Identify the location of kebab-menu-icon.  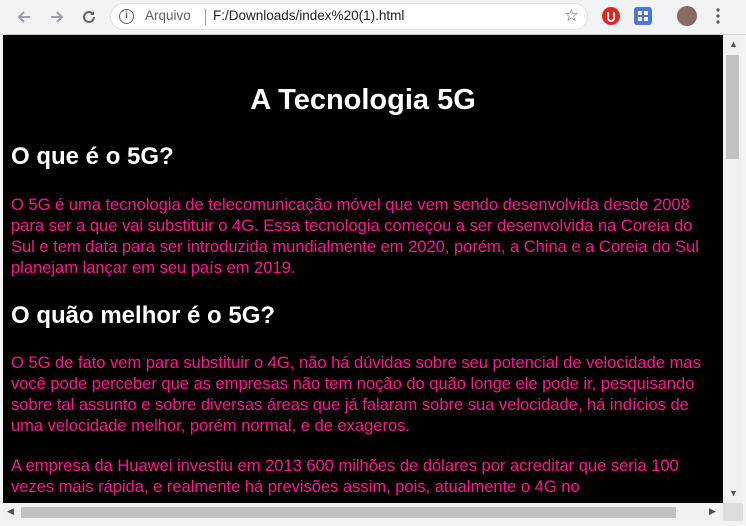
(718, 18).